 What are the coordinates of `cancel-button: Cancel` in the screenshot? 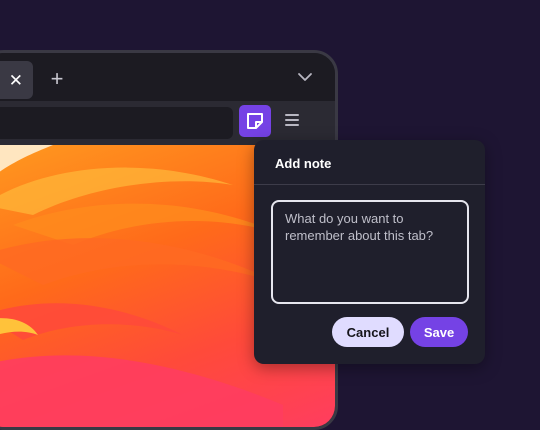 It's located at (368, 332).